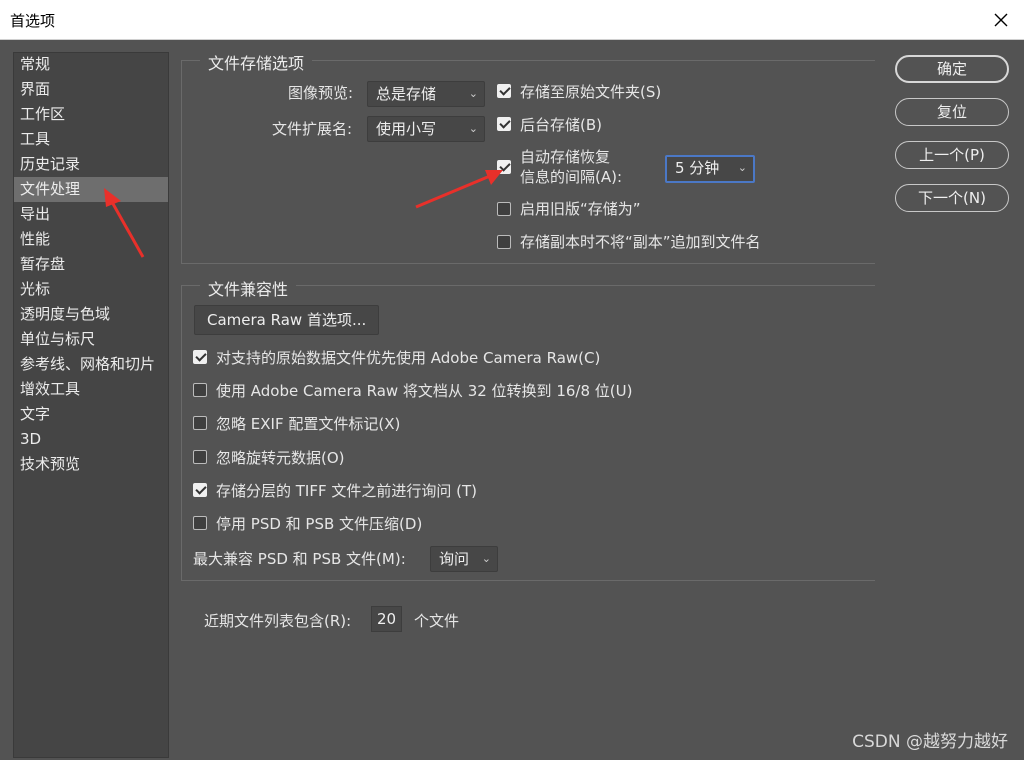 Image resolution: width=1024 pixels, height=760 pixels. I want to click on annotation-arrow-icon, so click(303, 214).